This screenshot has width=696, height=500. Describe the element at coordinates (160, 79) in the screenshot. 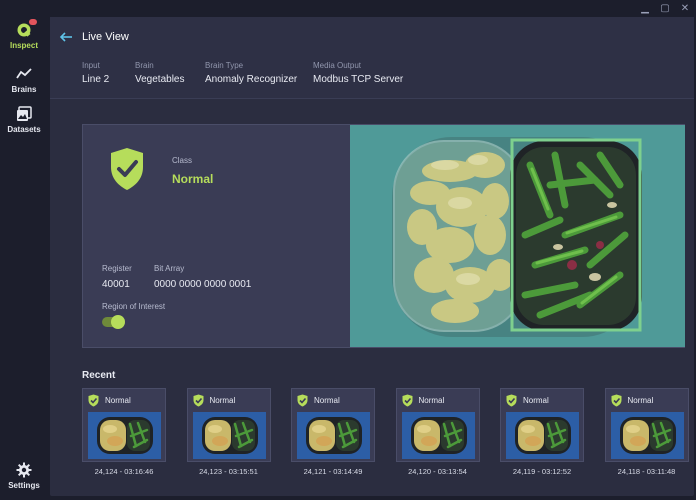

I see `meta-value: Vegetables` at that location.